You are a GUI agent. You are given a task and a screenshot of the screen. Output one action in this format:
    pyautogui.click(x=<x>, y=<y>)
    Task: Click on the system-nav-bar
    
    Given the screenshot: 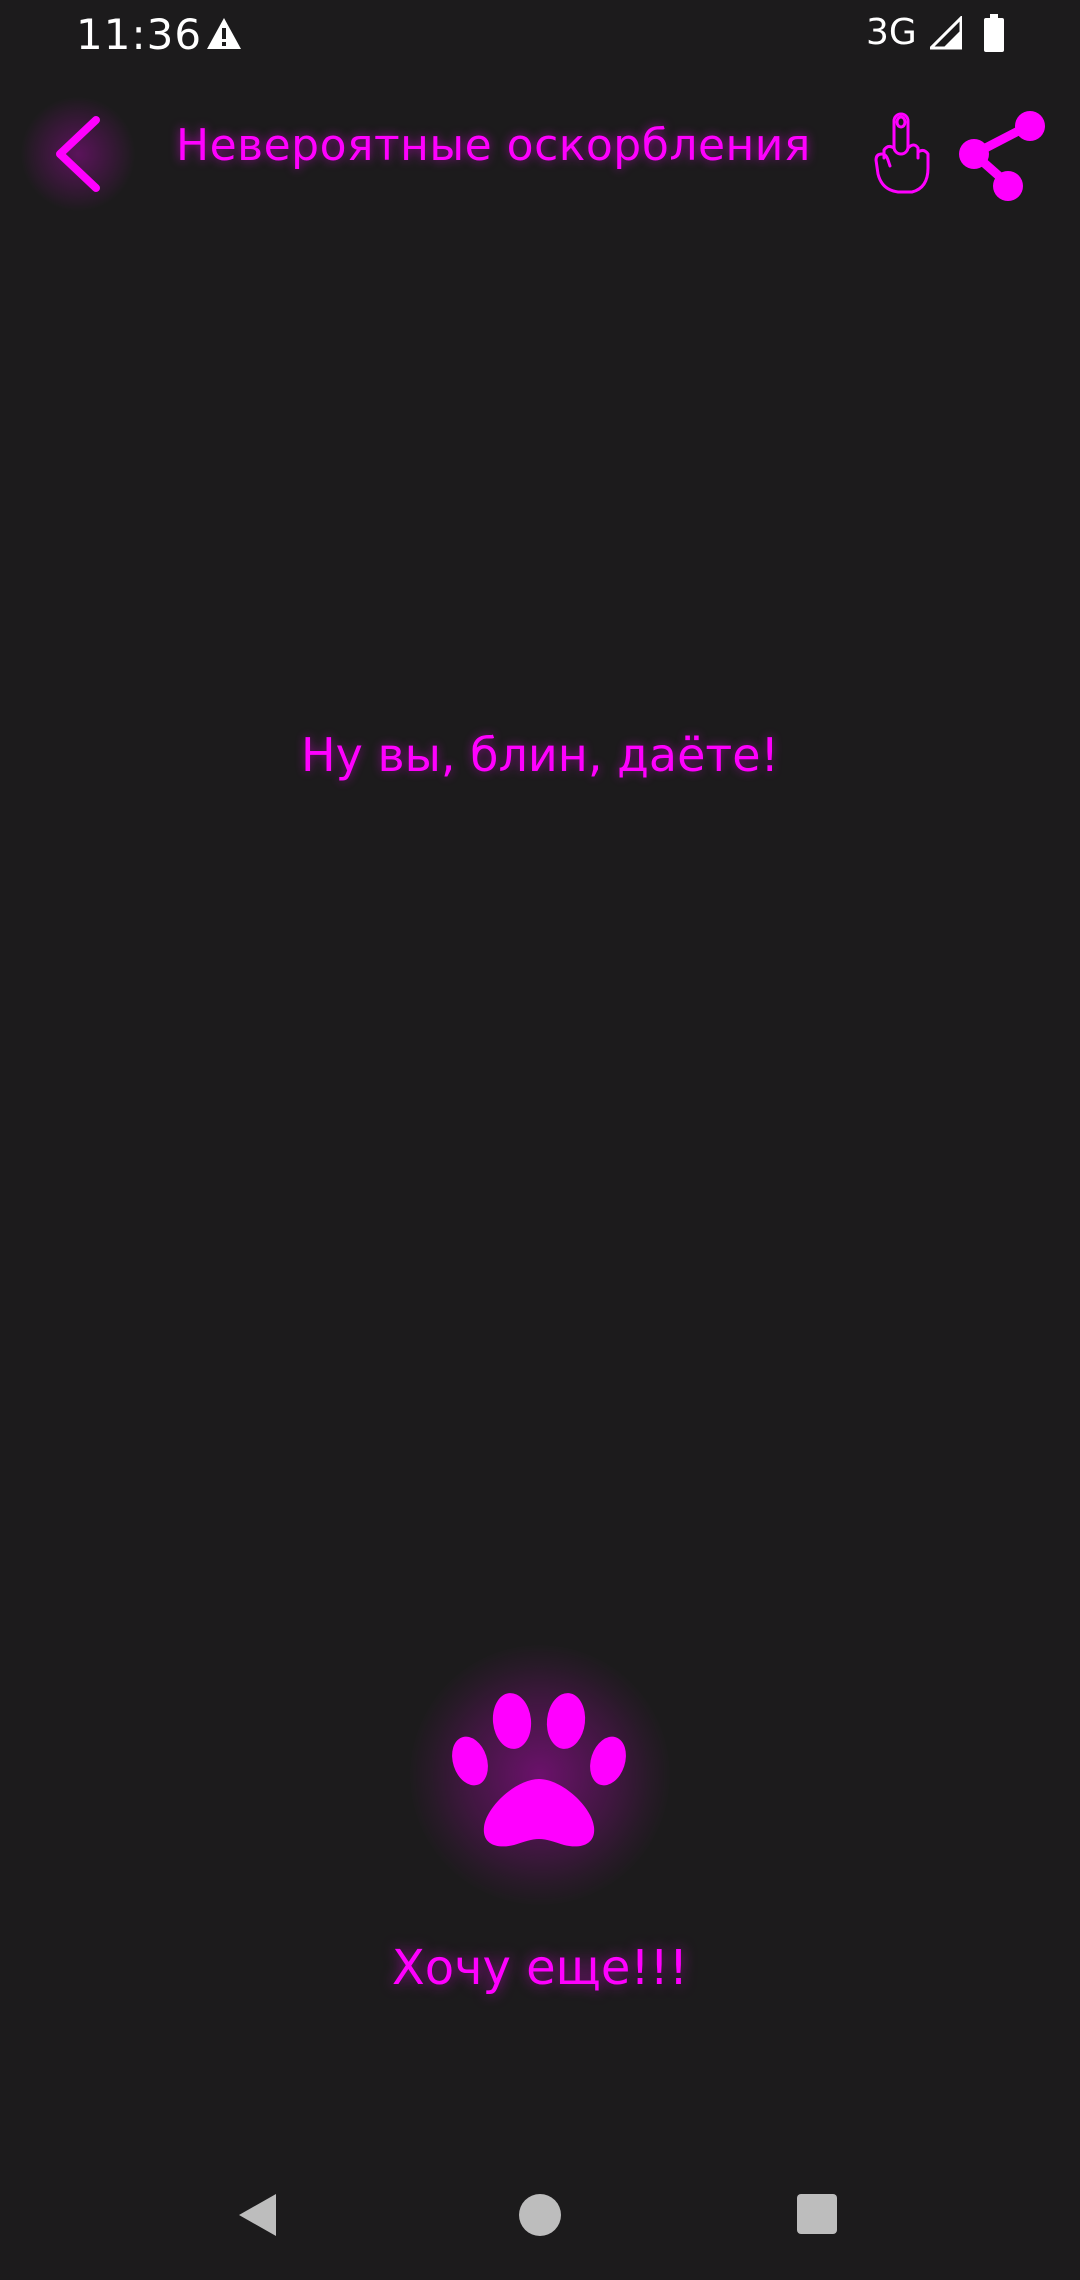 What is the action you would take?
    pyautogui.click(x=540, y=2210)
    